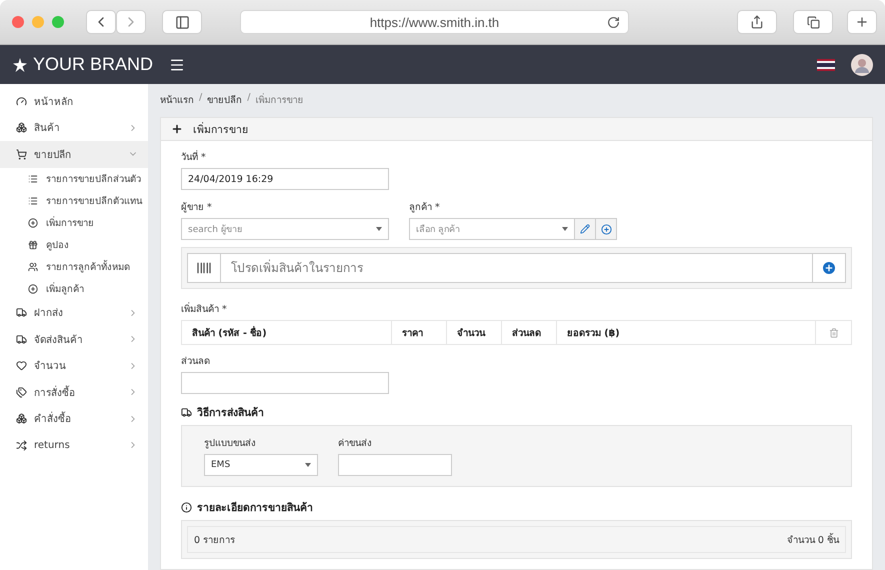  I want to click on add-button, so click(606, 229).